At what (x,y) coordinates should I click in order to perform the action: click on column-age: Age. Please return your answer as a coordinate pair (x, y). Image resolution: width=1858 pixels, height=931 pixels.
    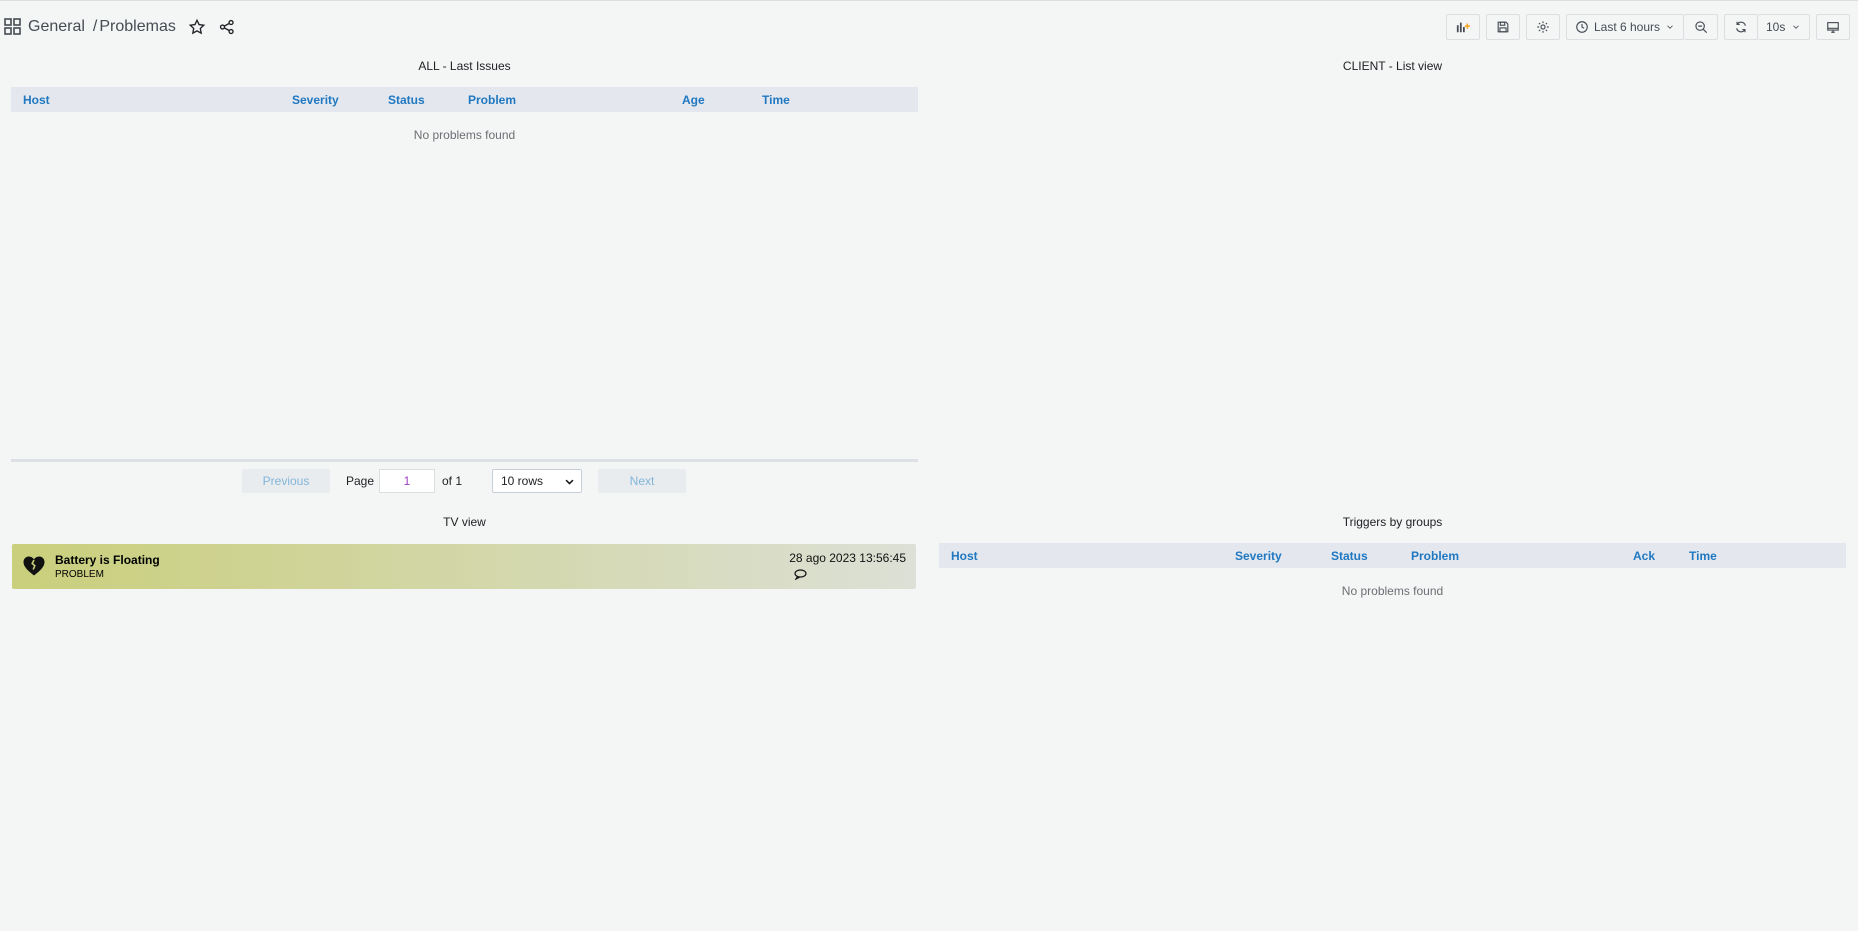
    Looking at the image, I should click on (693, 100).